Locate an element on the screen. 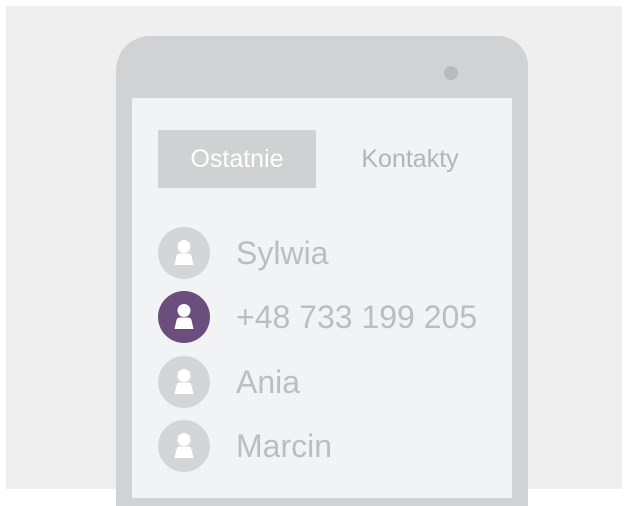  contact-name: +48 733 199 205 is located at coordinates (357, 317).